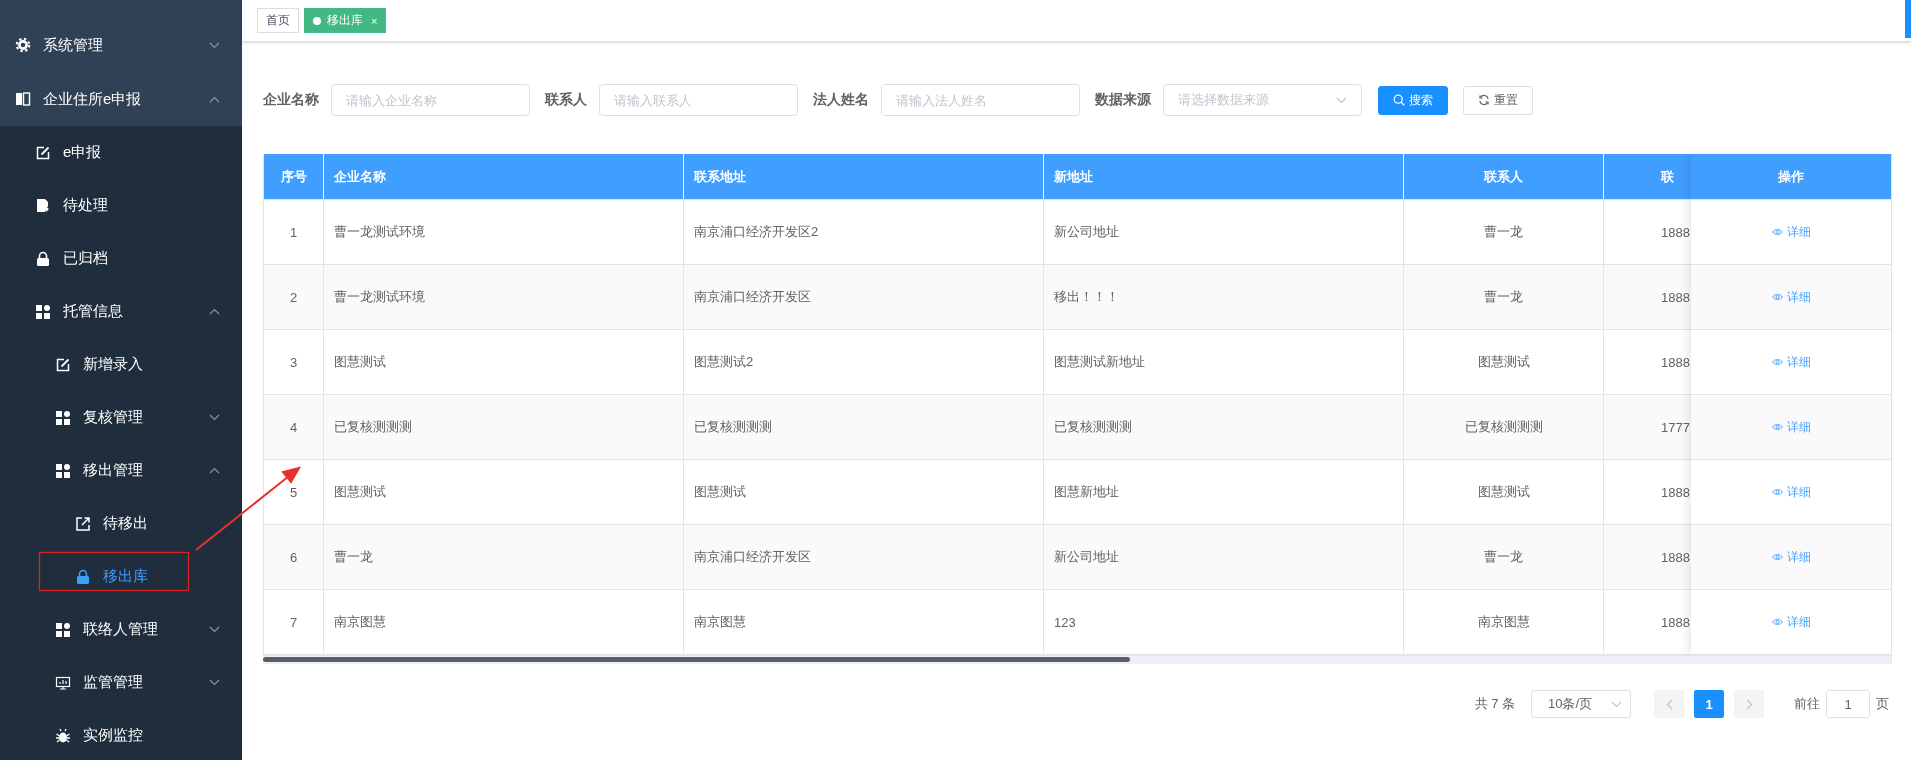 This screenshot has width=1911, height=760. What do you see at coordinates (43, 205) in the screenshot?
I see `document-icon` at bounding box center [43, 205].